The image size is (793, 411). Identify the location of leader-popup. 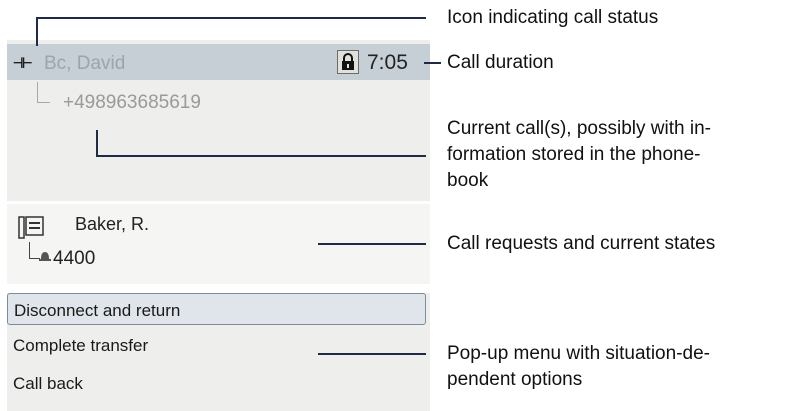
(372, 354).